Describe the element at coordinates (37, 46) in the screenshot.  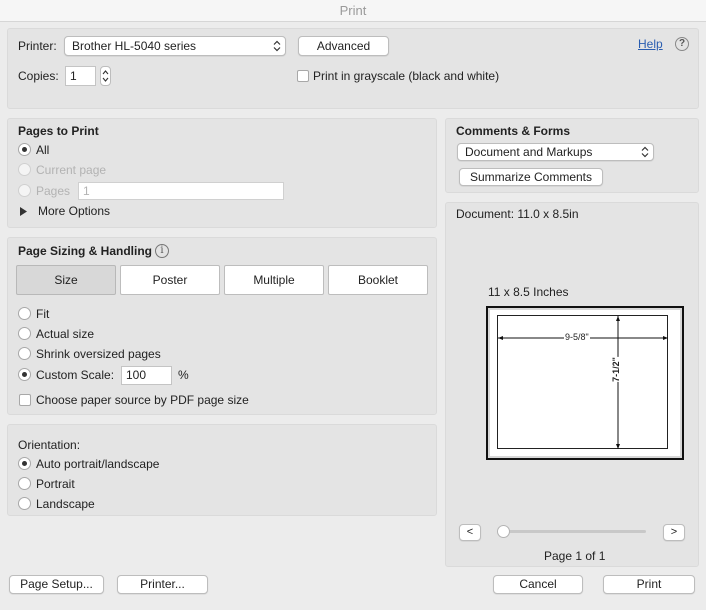
I see `printer-label: Printer:` at that location.